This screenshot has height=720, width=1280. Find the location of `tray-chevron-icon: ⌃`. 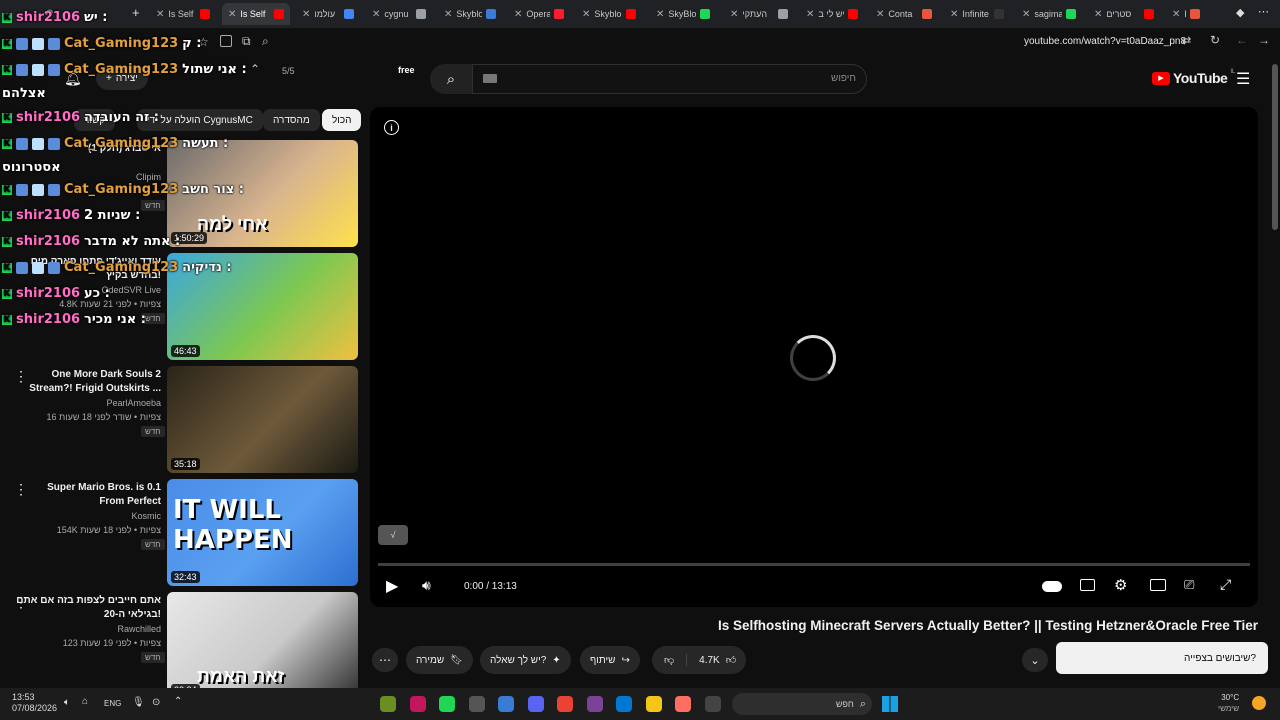

tray-chevron-icon: ⌃ is located at coordinates (178, 701).